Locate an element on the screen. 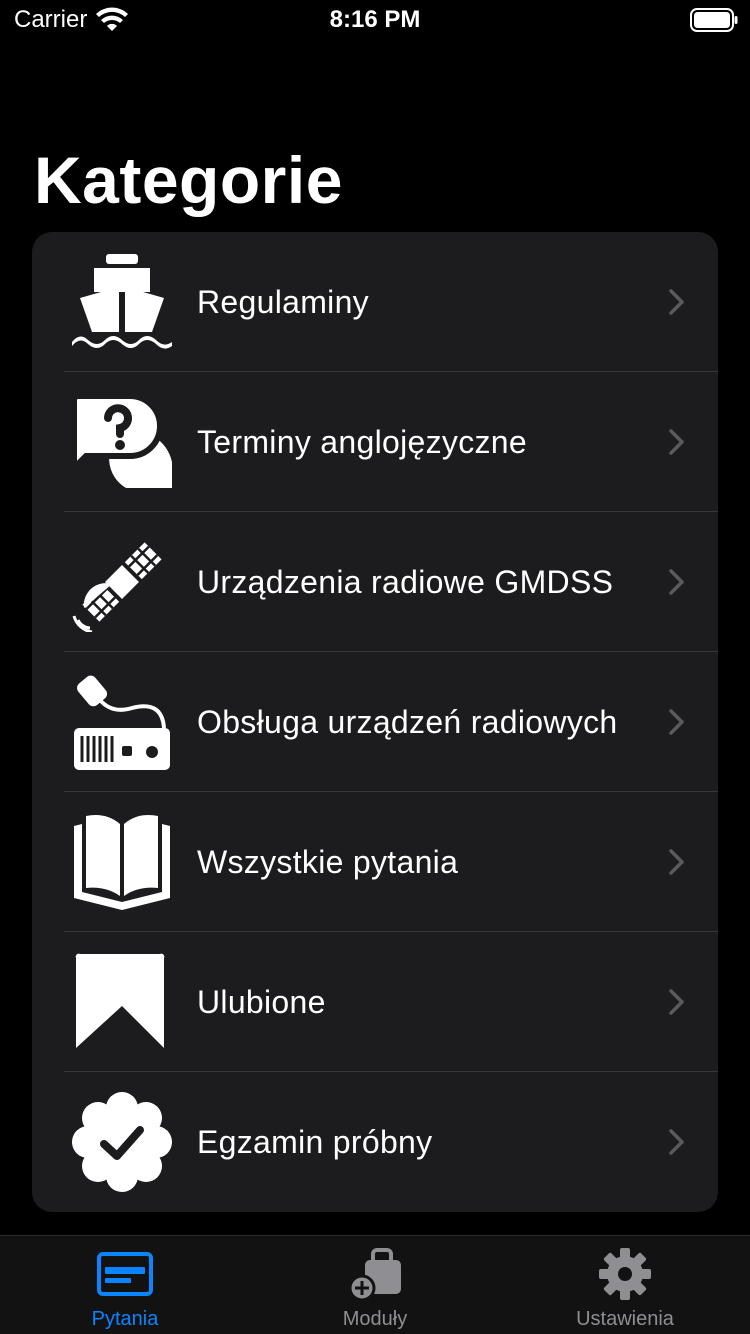 This screenshot has width=750, height=1334. tab-pytania: Pytania is located at coordinates (125, 1285).